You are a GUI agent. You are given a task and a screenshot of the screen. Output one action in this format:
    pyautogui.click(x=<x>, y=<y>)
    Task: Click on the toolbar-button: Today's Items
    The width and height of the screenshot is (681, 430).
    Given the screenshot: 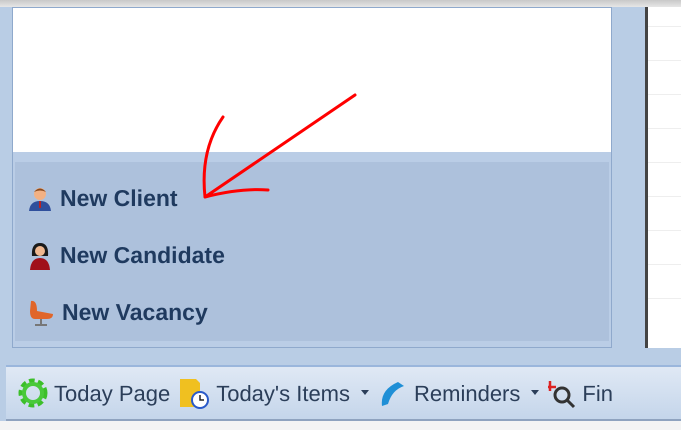 What is the action you would take?
    pyautogui.click(x=273, y=393)
    